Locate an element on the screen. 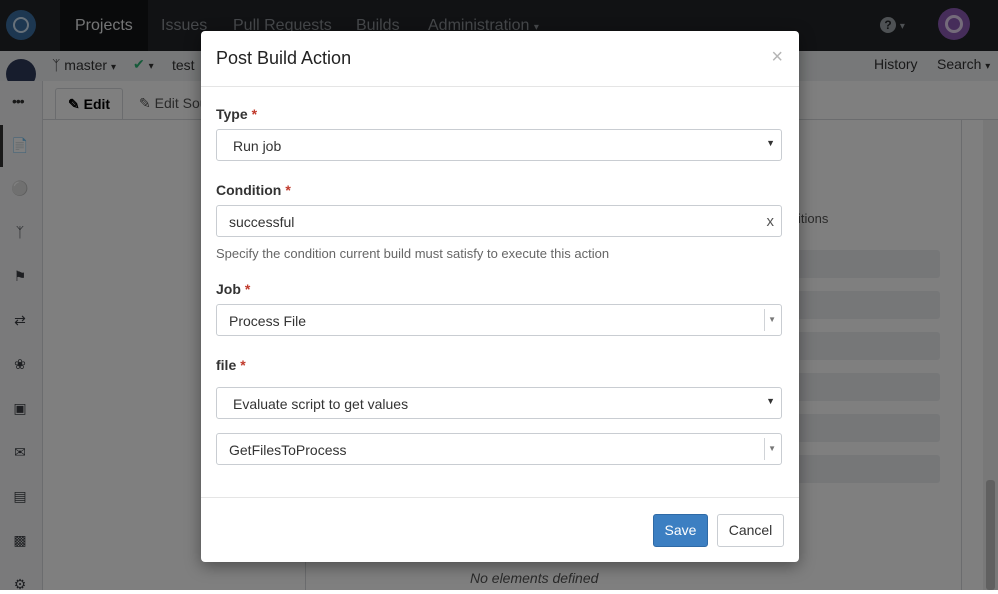 The height and width of the screenshot is (594, 998). type-select-value: Run job is located at coordinates (257, 146).